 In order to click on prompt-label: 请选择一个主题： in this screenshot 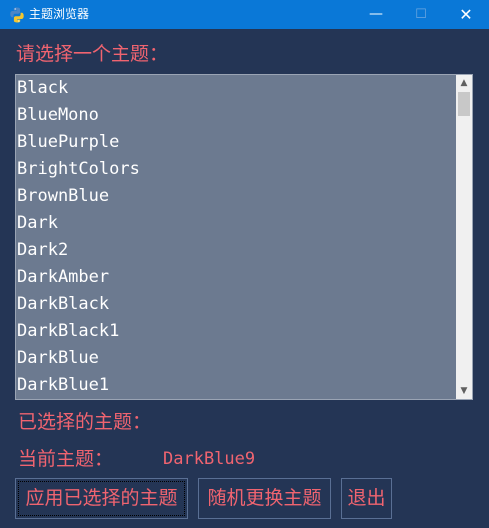, I will do `click(92, 54)`.